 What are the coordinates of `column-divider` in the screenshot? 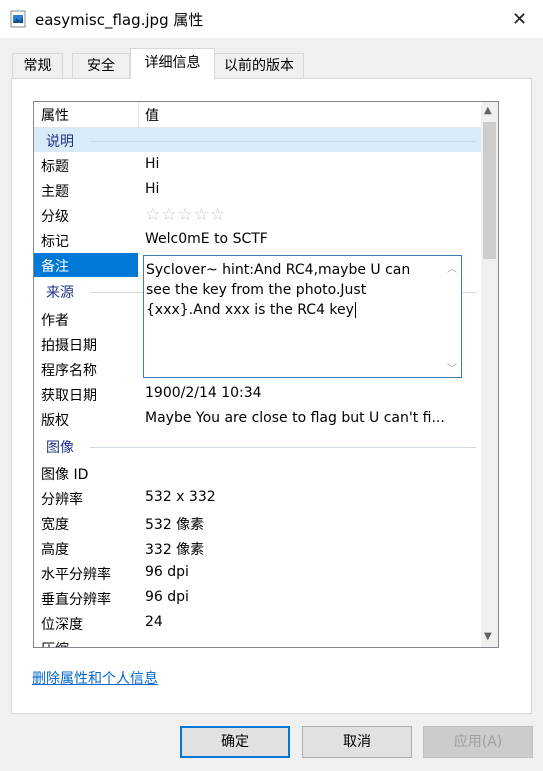 It's located at (138, 114).